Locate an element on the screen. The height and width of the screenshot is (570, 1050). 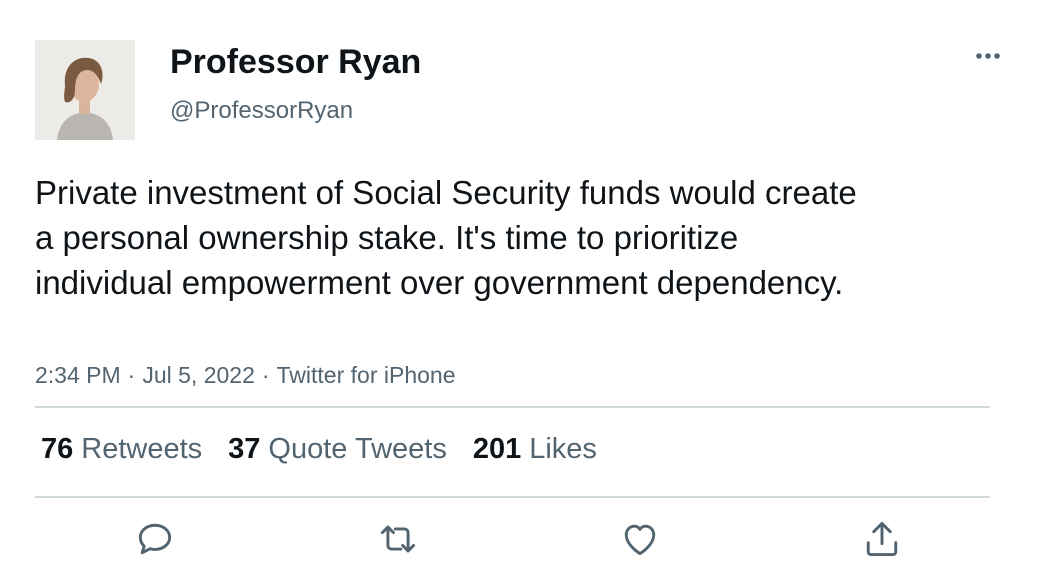
share-icon is located at coordinates (882, 539).